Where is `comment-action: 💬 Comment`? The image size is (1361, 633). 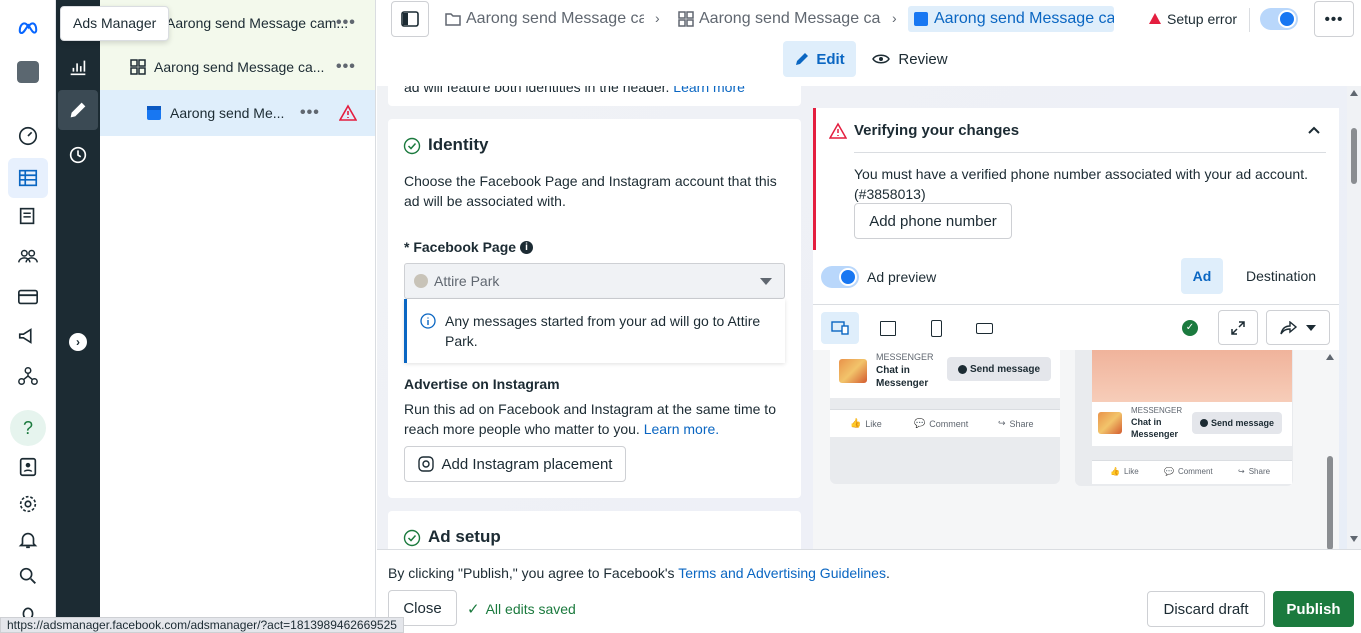 comment-action: 💬 Comment is located at coordinates (941, 423).